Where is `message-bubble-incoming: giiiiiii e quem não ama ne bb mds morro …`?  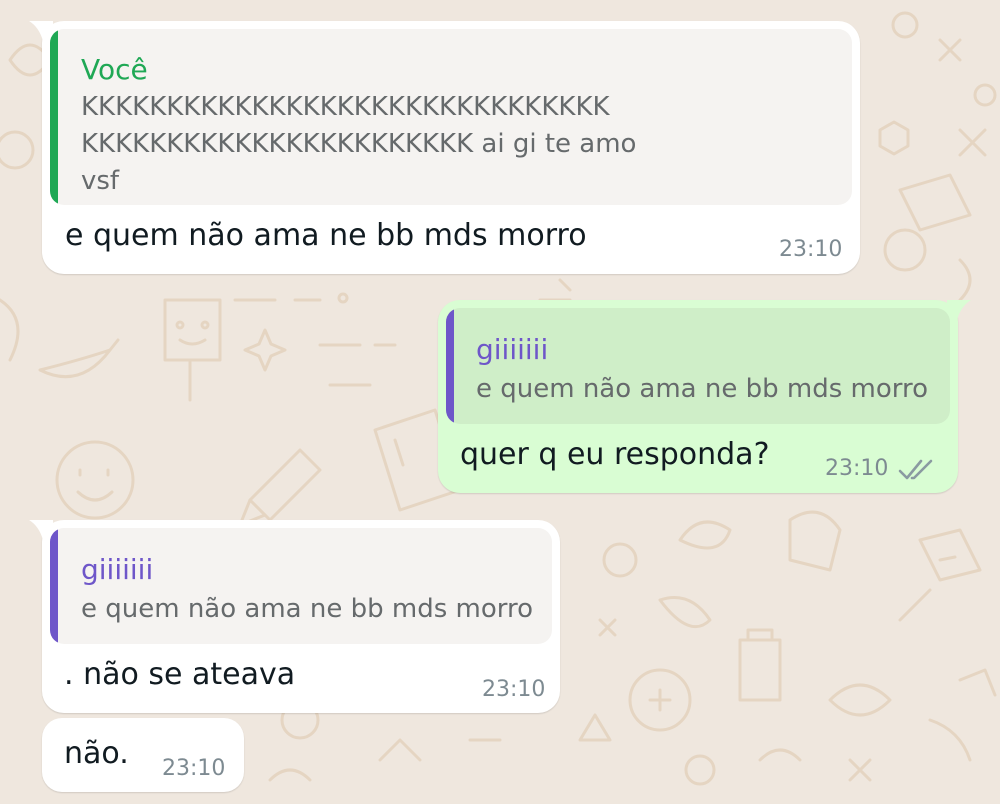
message-bubble-incoming: giiiiiii e quem não ama ne bb mds morro … is located at coordinates (294, 616).